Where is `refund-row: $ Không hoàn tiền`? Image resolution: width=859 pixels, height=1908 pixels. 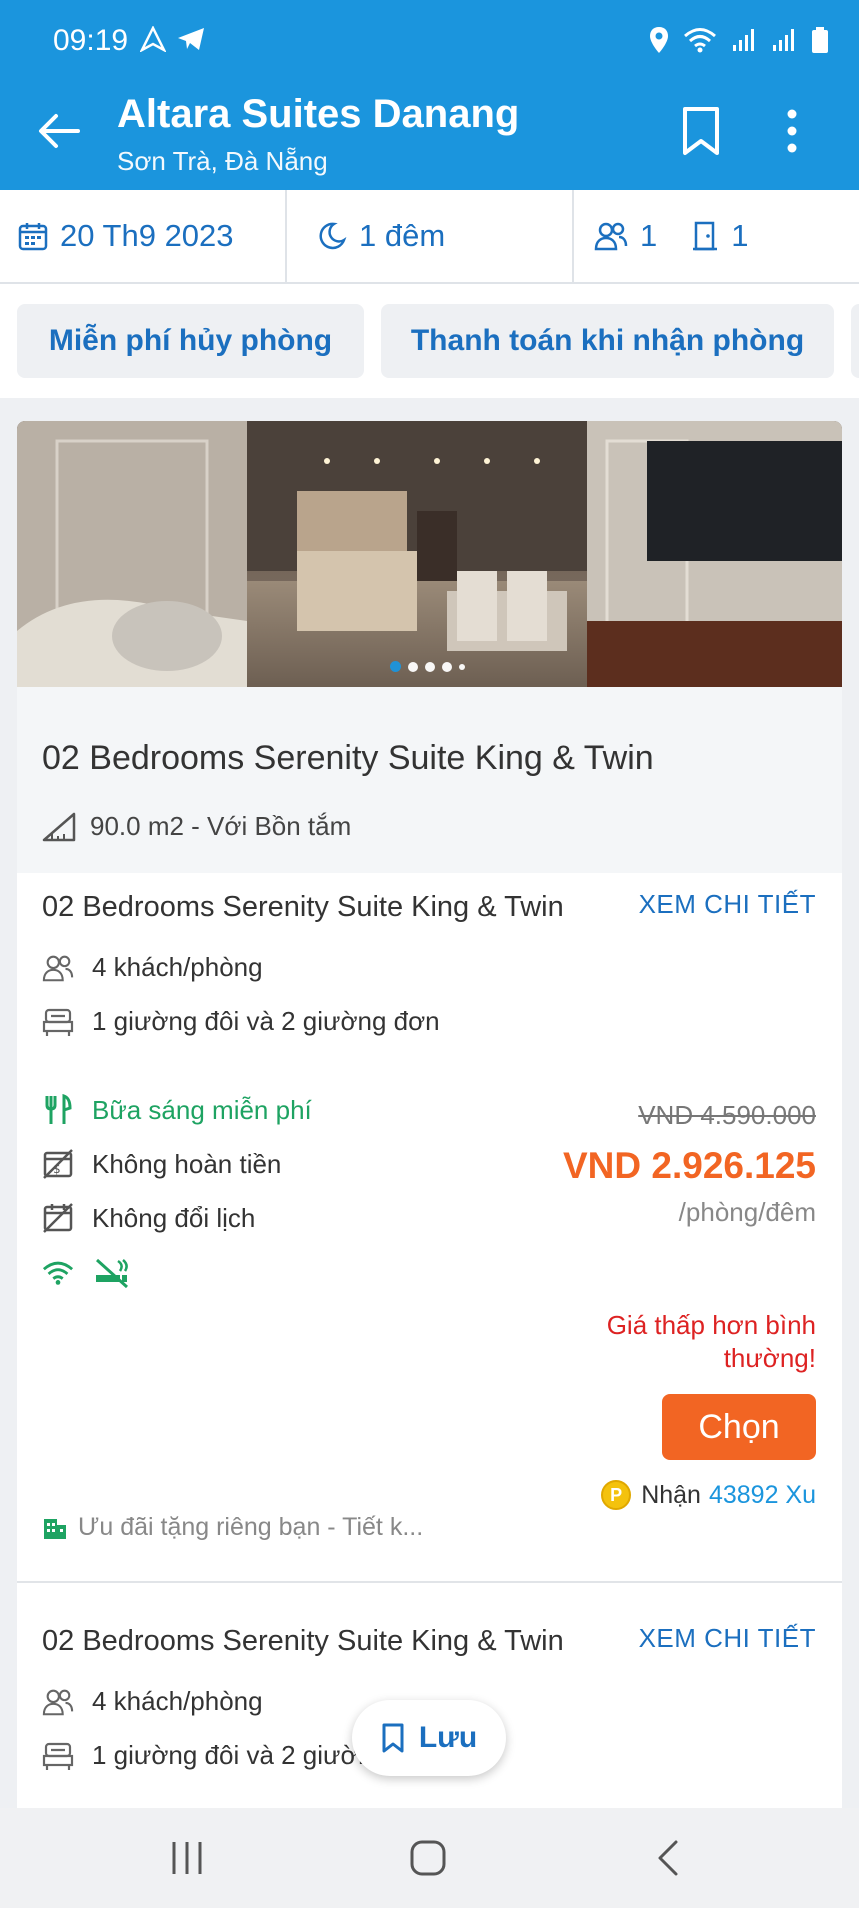
refund-row: $ Không hoàn tiền is located at coordinates (161, 1164).